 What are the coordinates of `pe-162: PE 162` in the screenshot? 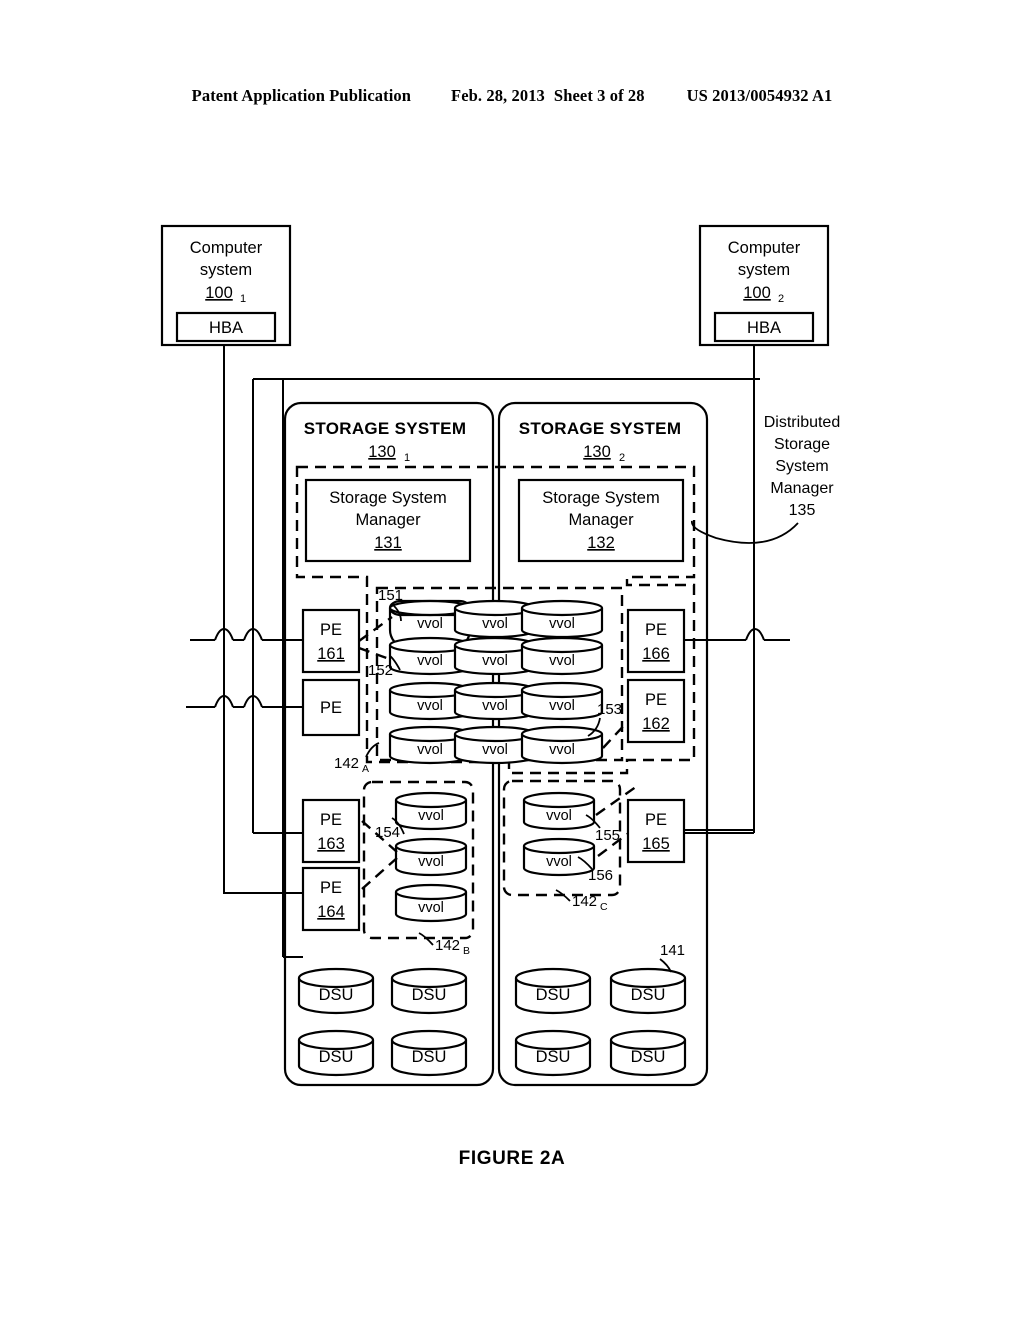 It's located at (656, 711).